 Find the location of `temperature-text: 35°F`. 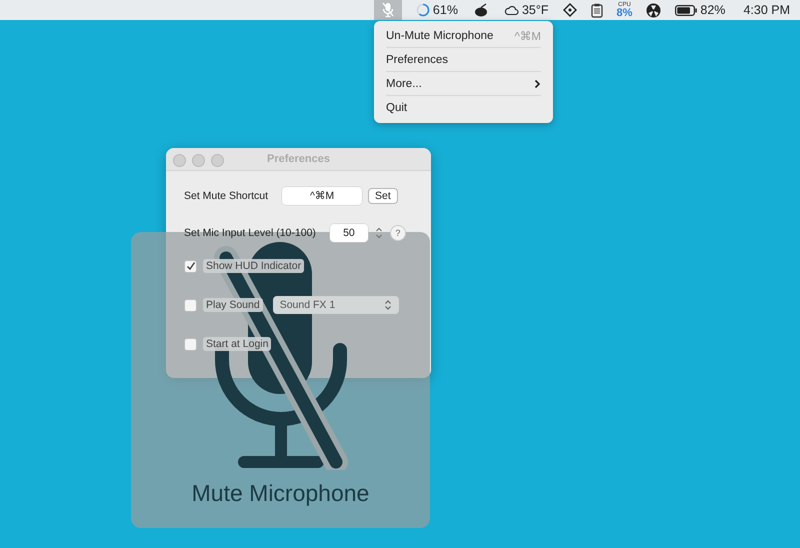

temperature-text: 35°F is located at coordinates (535, 10).